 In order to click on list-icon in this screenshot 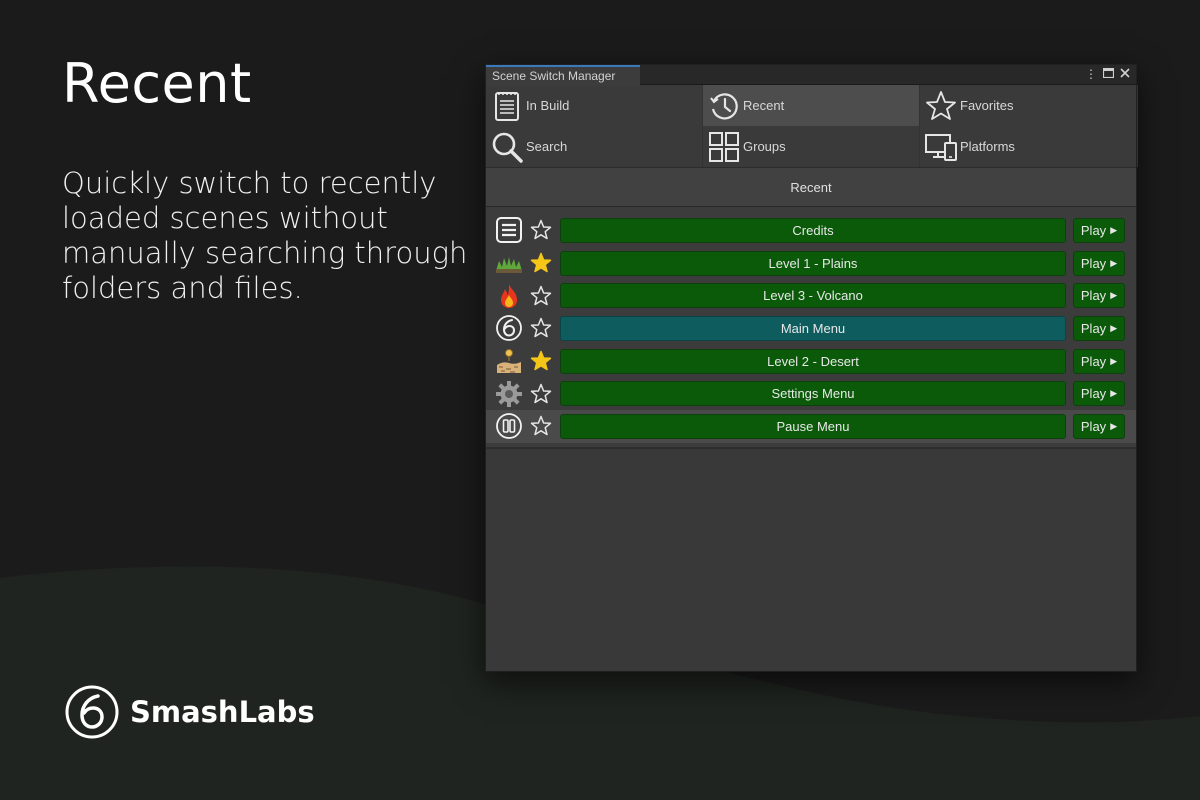, I will do `click(509, 230)`.